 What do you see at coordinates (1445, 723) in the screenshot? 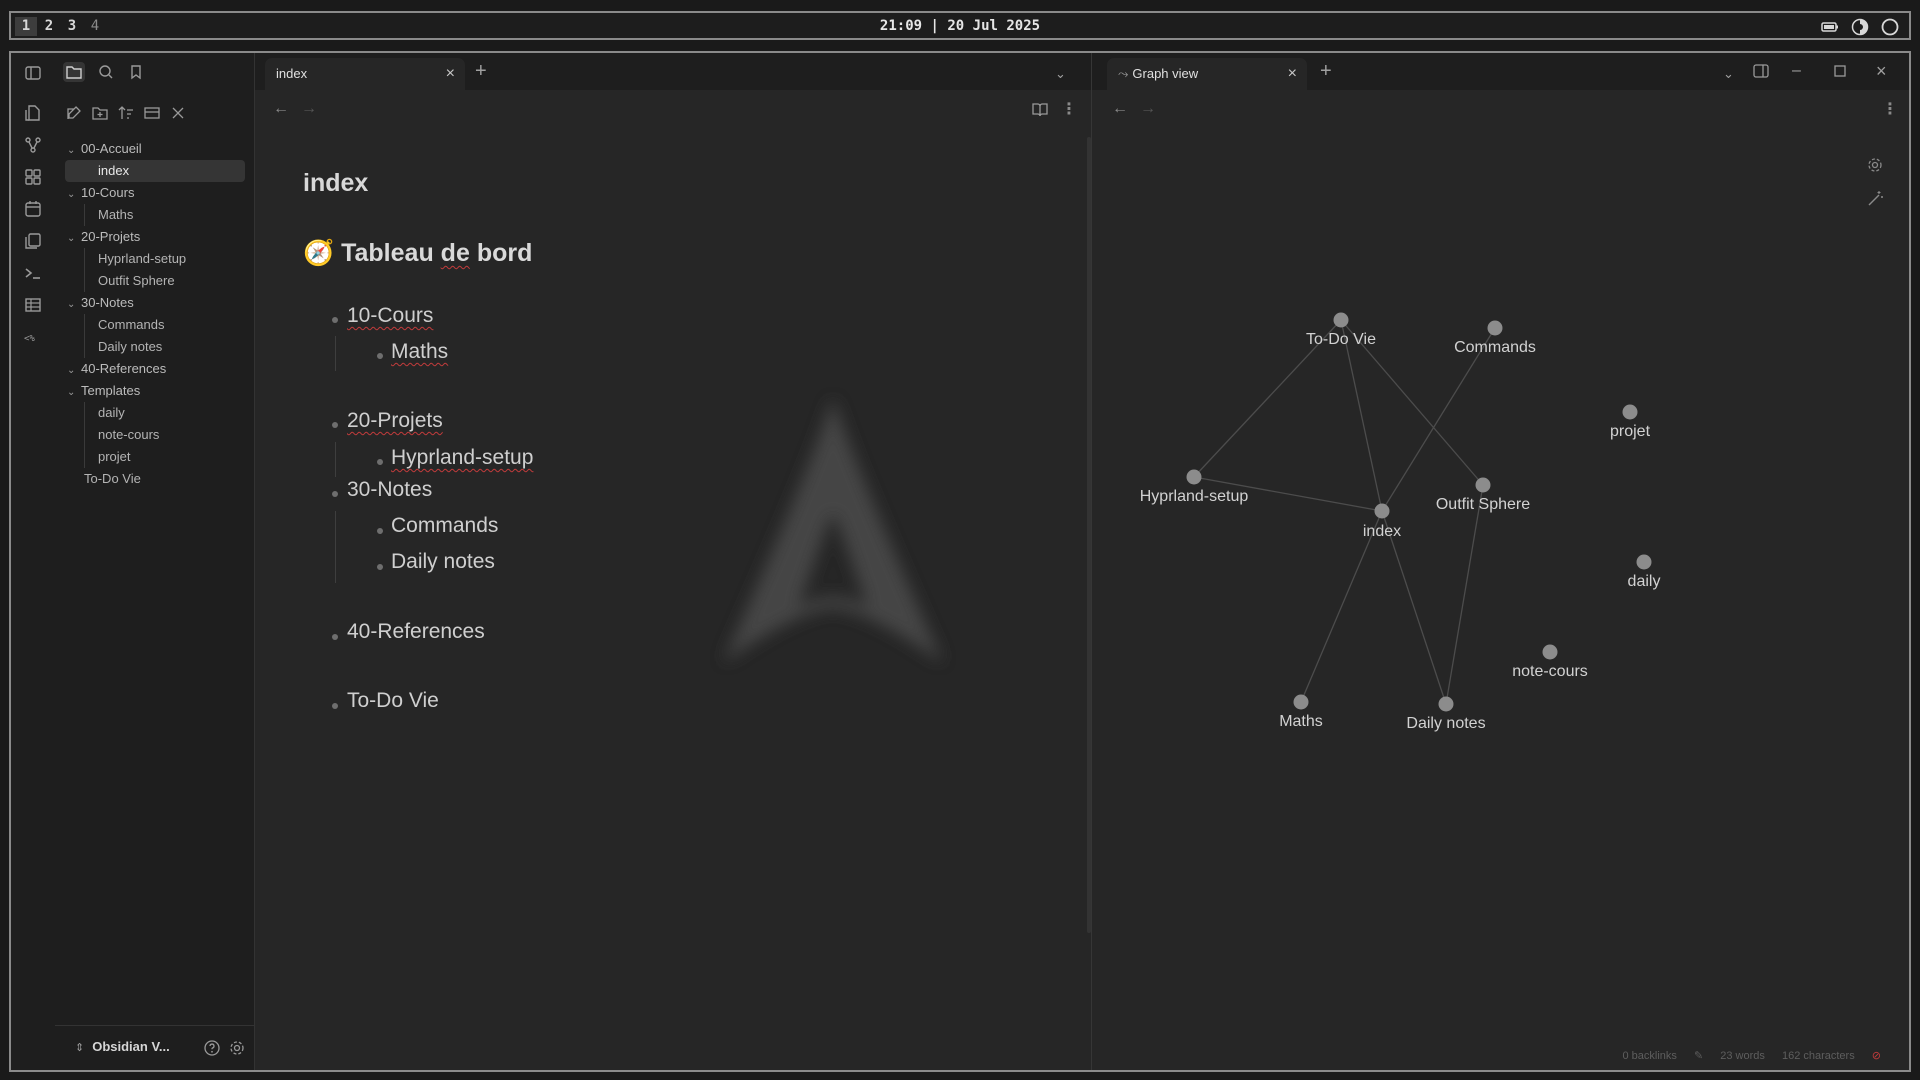
I see `svg-text: Daily notes` at bounding box center [1445, 723].